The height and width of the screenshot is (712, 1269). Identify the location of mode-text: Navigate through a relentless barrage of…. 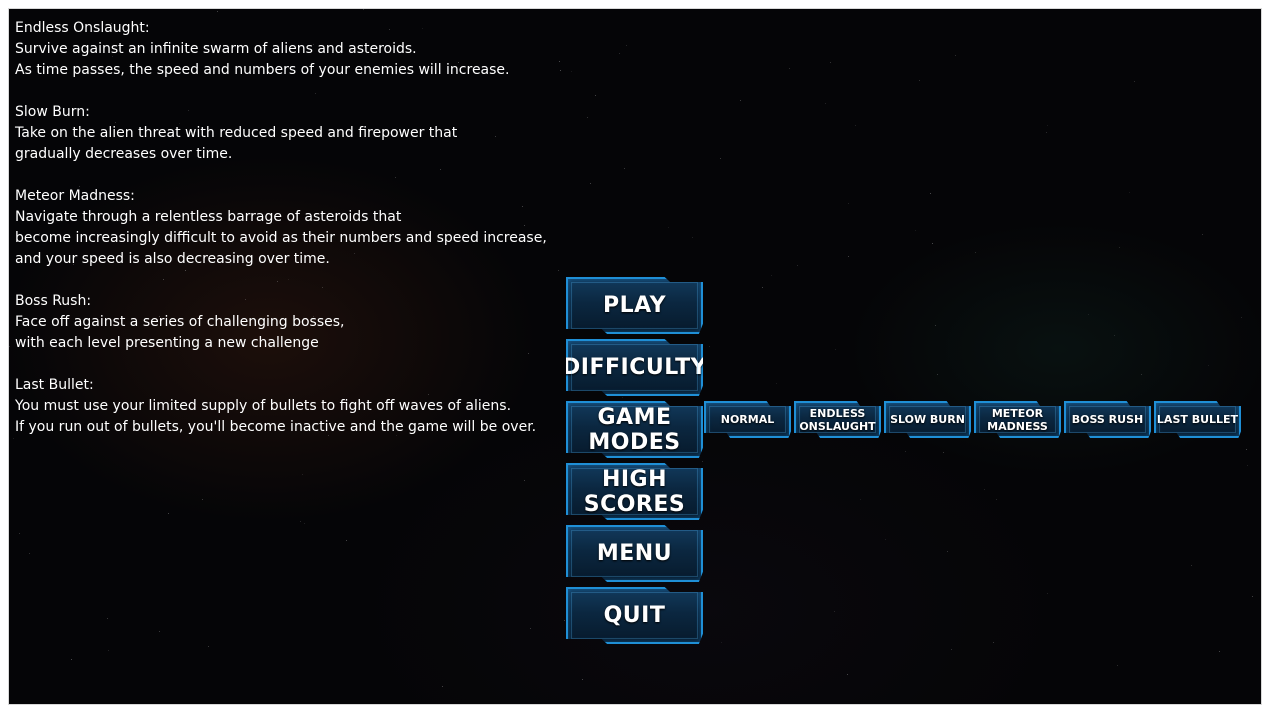
(208, 217).